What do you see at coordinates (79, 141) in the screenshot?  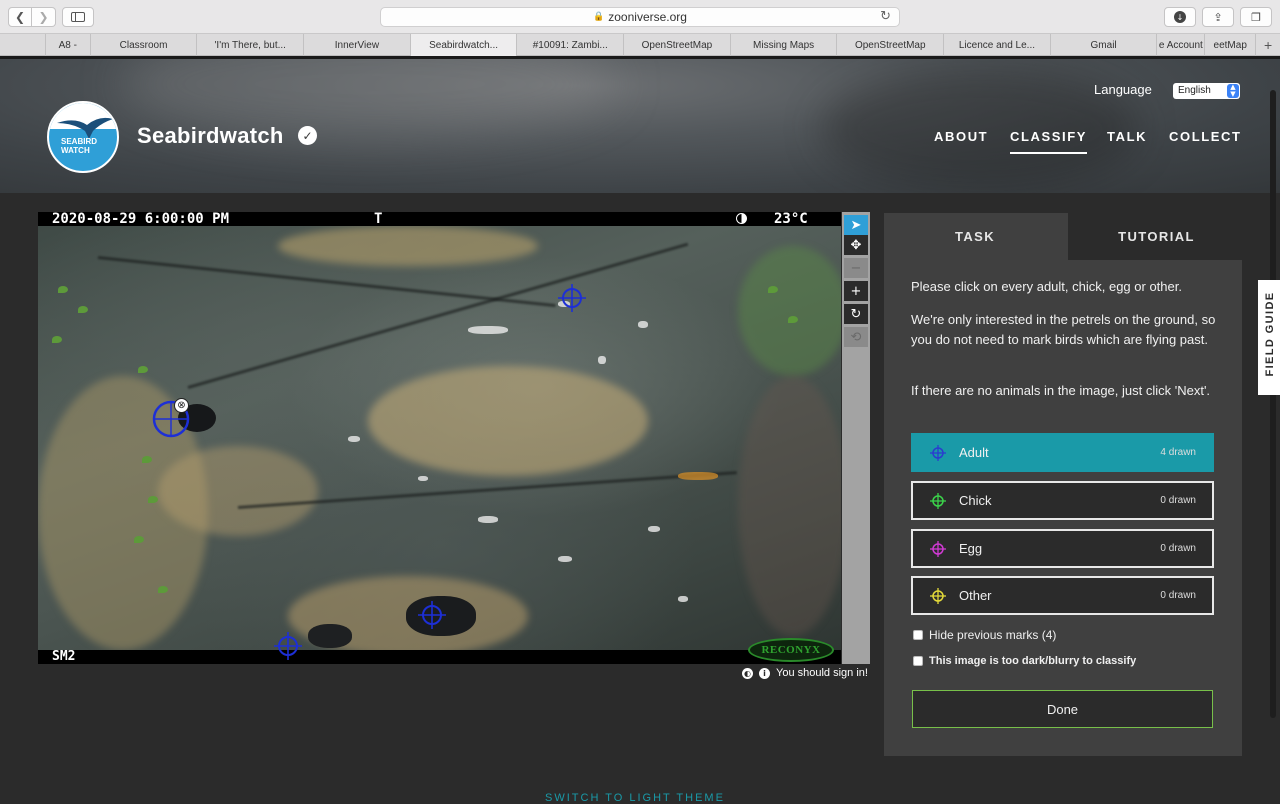 I see `logo-text-line1: SEABIRD` at bounding box center [79, 141].